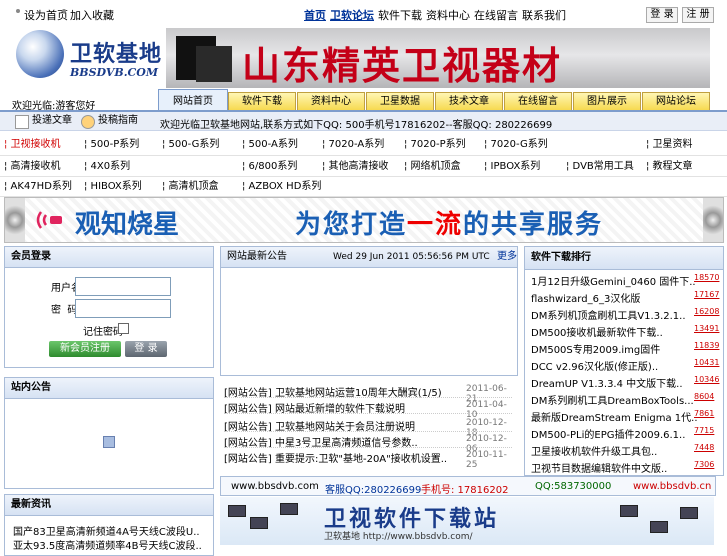 Image resolution: width=727 pixels, height=556 pixels. What do you see at coordinates (257, 256) in the screenshot?
I see `site-announcements-title: 网站最新公告` at bounding box center [257, 256].